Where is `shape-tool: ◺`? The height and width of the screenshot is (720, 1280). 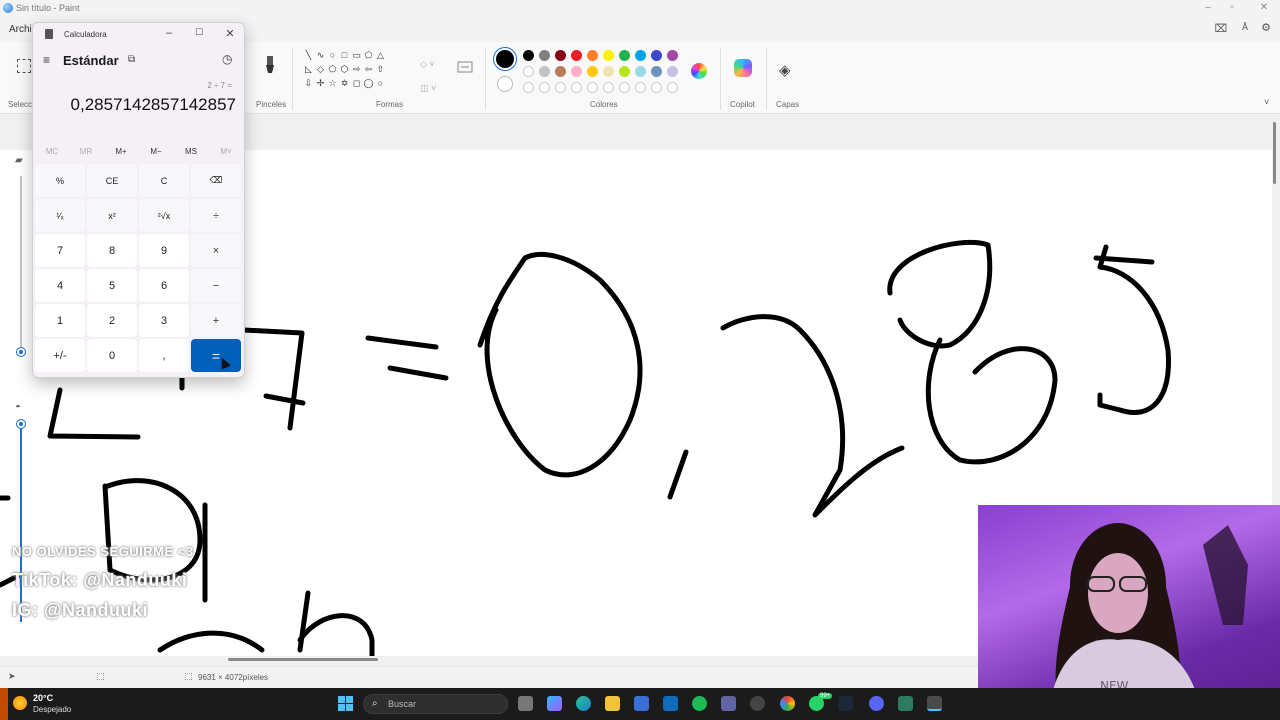 shape-tool: ◺ is located at coordinates (308, 69).